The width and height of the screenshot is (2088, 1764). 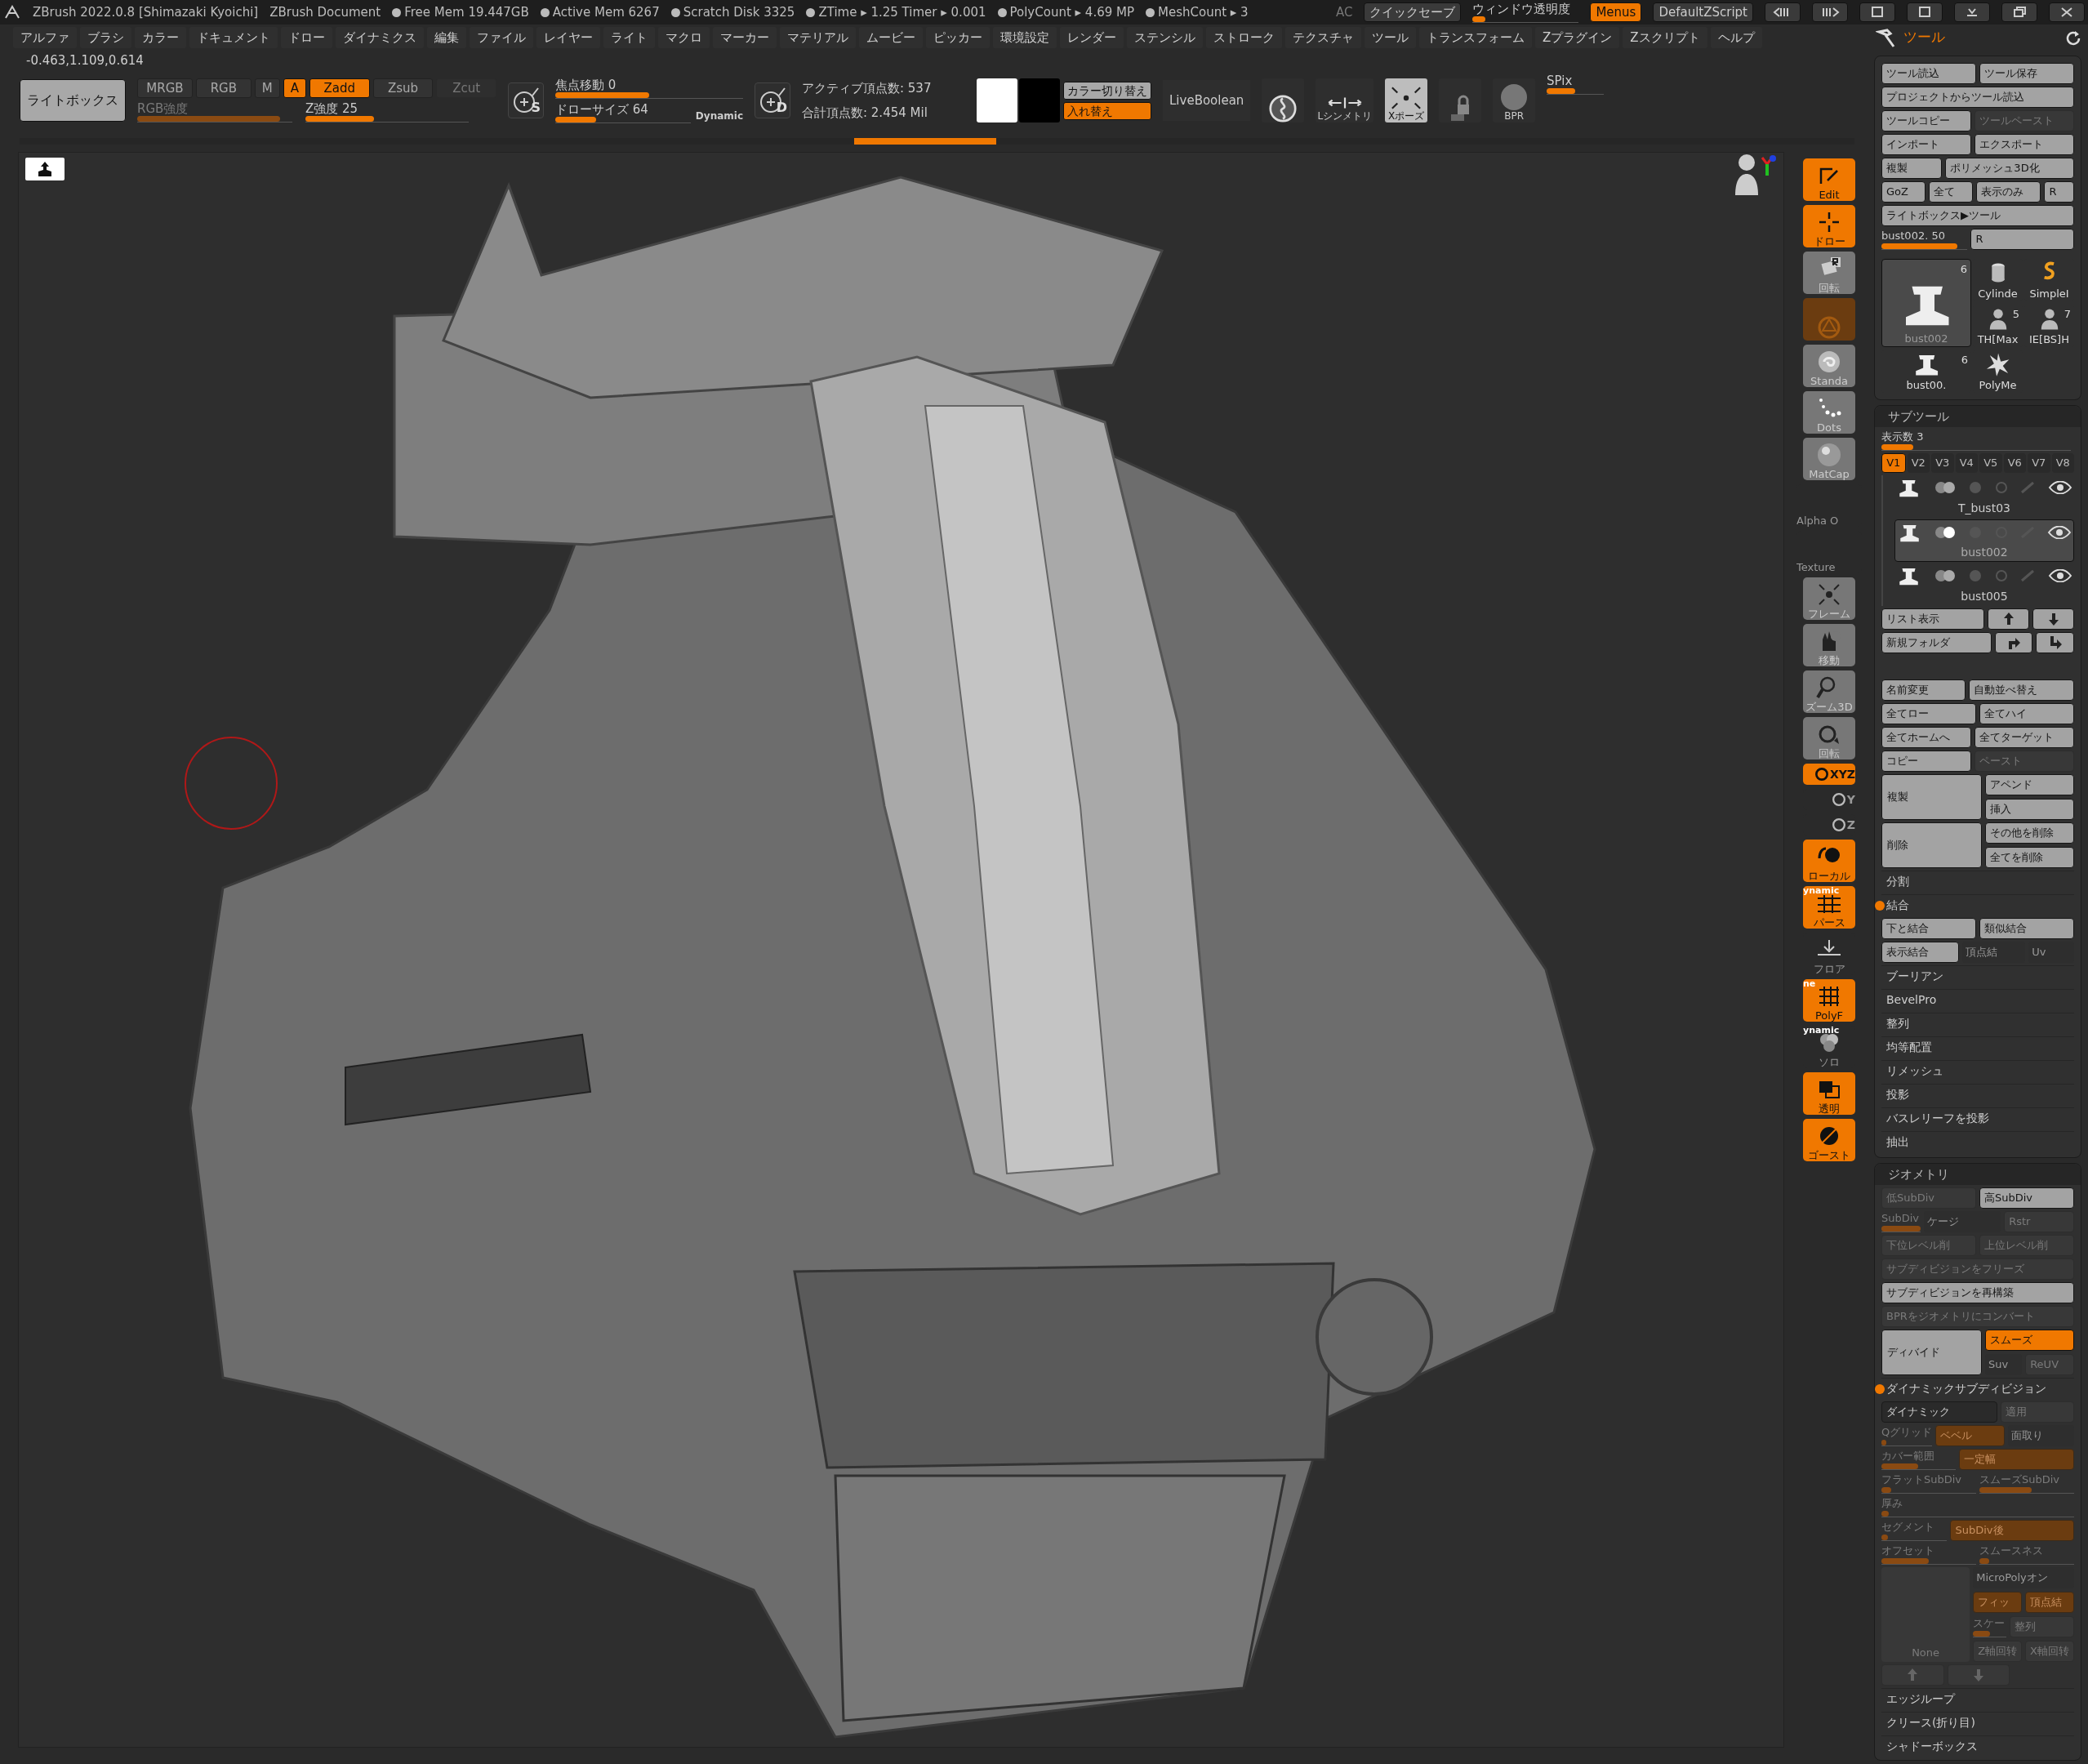 What do you see at coordinates (1918, 463) in the screenshot?
I see `version-tab: V2` at bounding box center [1918, 463].